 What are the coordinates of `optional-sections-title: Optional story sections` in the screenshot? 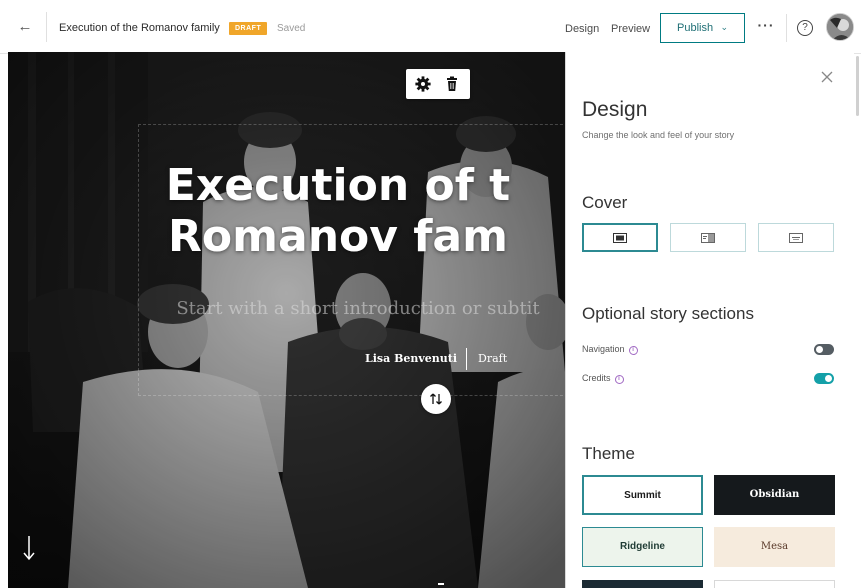 It's located at (668, 313).